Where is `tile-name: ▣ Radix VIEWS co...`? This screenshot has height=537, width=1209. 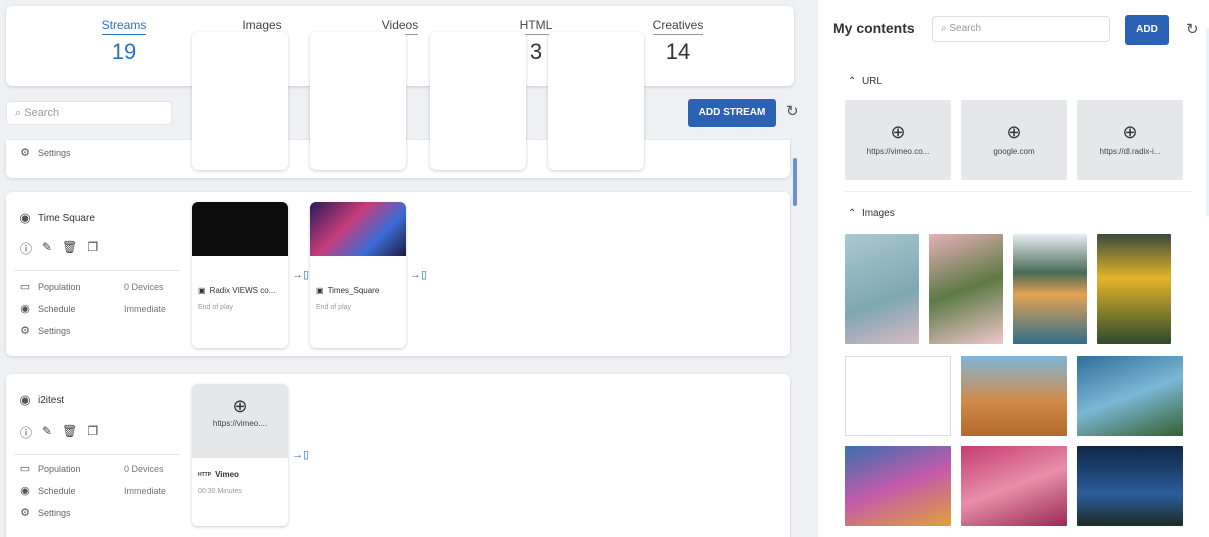
tile-name: ▣ Radix VIEWS co... is located at coordinates (236, 290).